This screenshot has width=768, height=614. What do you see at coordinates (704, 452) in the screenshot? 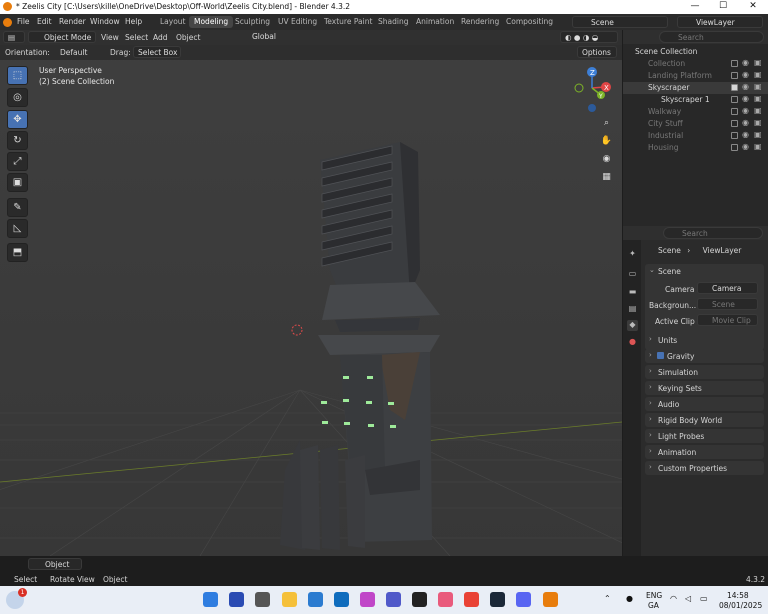
I see `property-panel: › Animation` at bounding box center [704, 452].